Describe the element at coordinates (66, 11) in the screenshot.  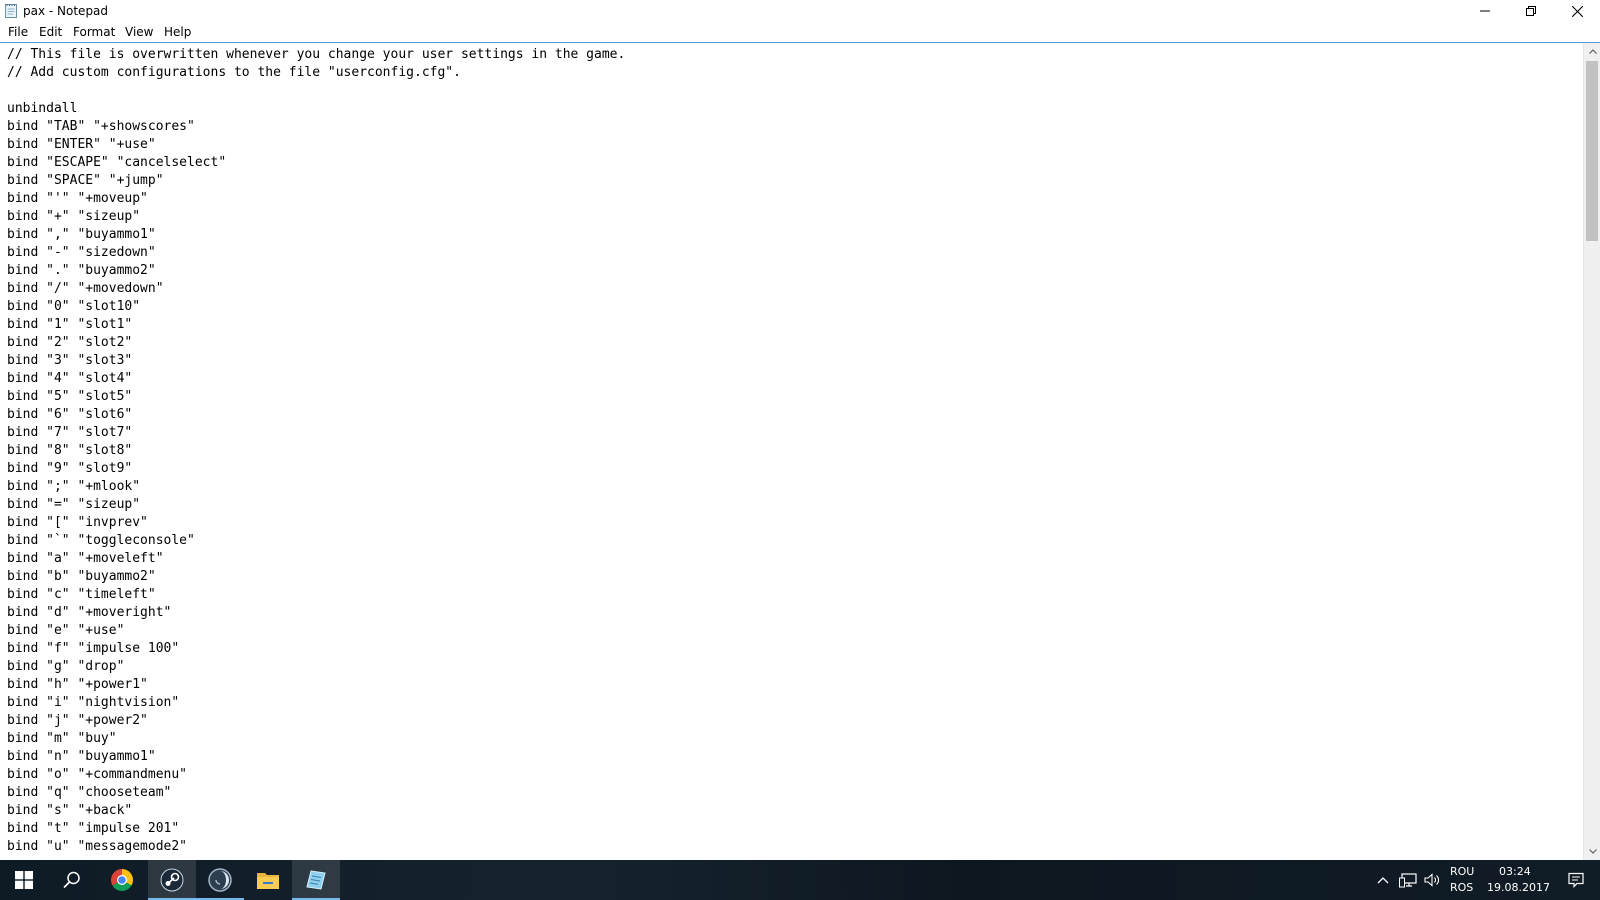
I see `window-title: pax - Notepad` at that location.